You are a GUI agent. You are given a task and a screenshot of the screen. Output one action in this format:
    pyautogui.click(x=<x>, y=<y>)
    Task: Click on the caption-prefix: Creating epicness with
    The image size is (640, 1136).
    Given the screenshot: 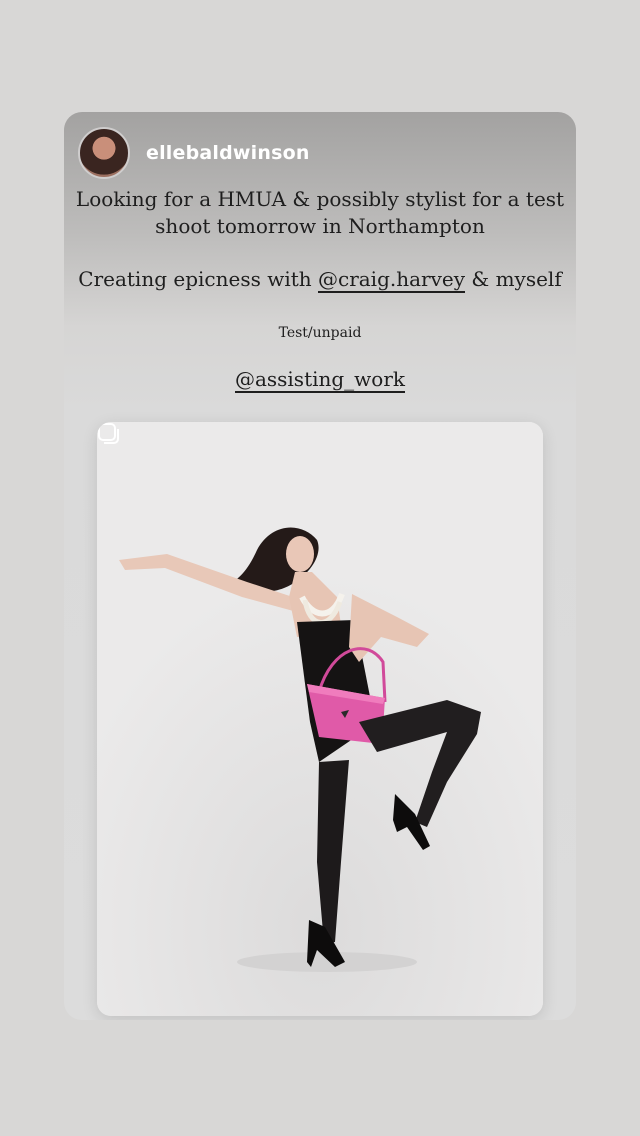 What is the action you would take?
    pyautogui.click(x=198, y=279)
    